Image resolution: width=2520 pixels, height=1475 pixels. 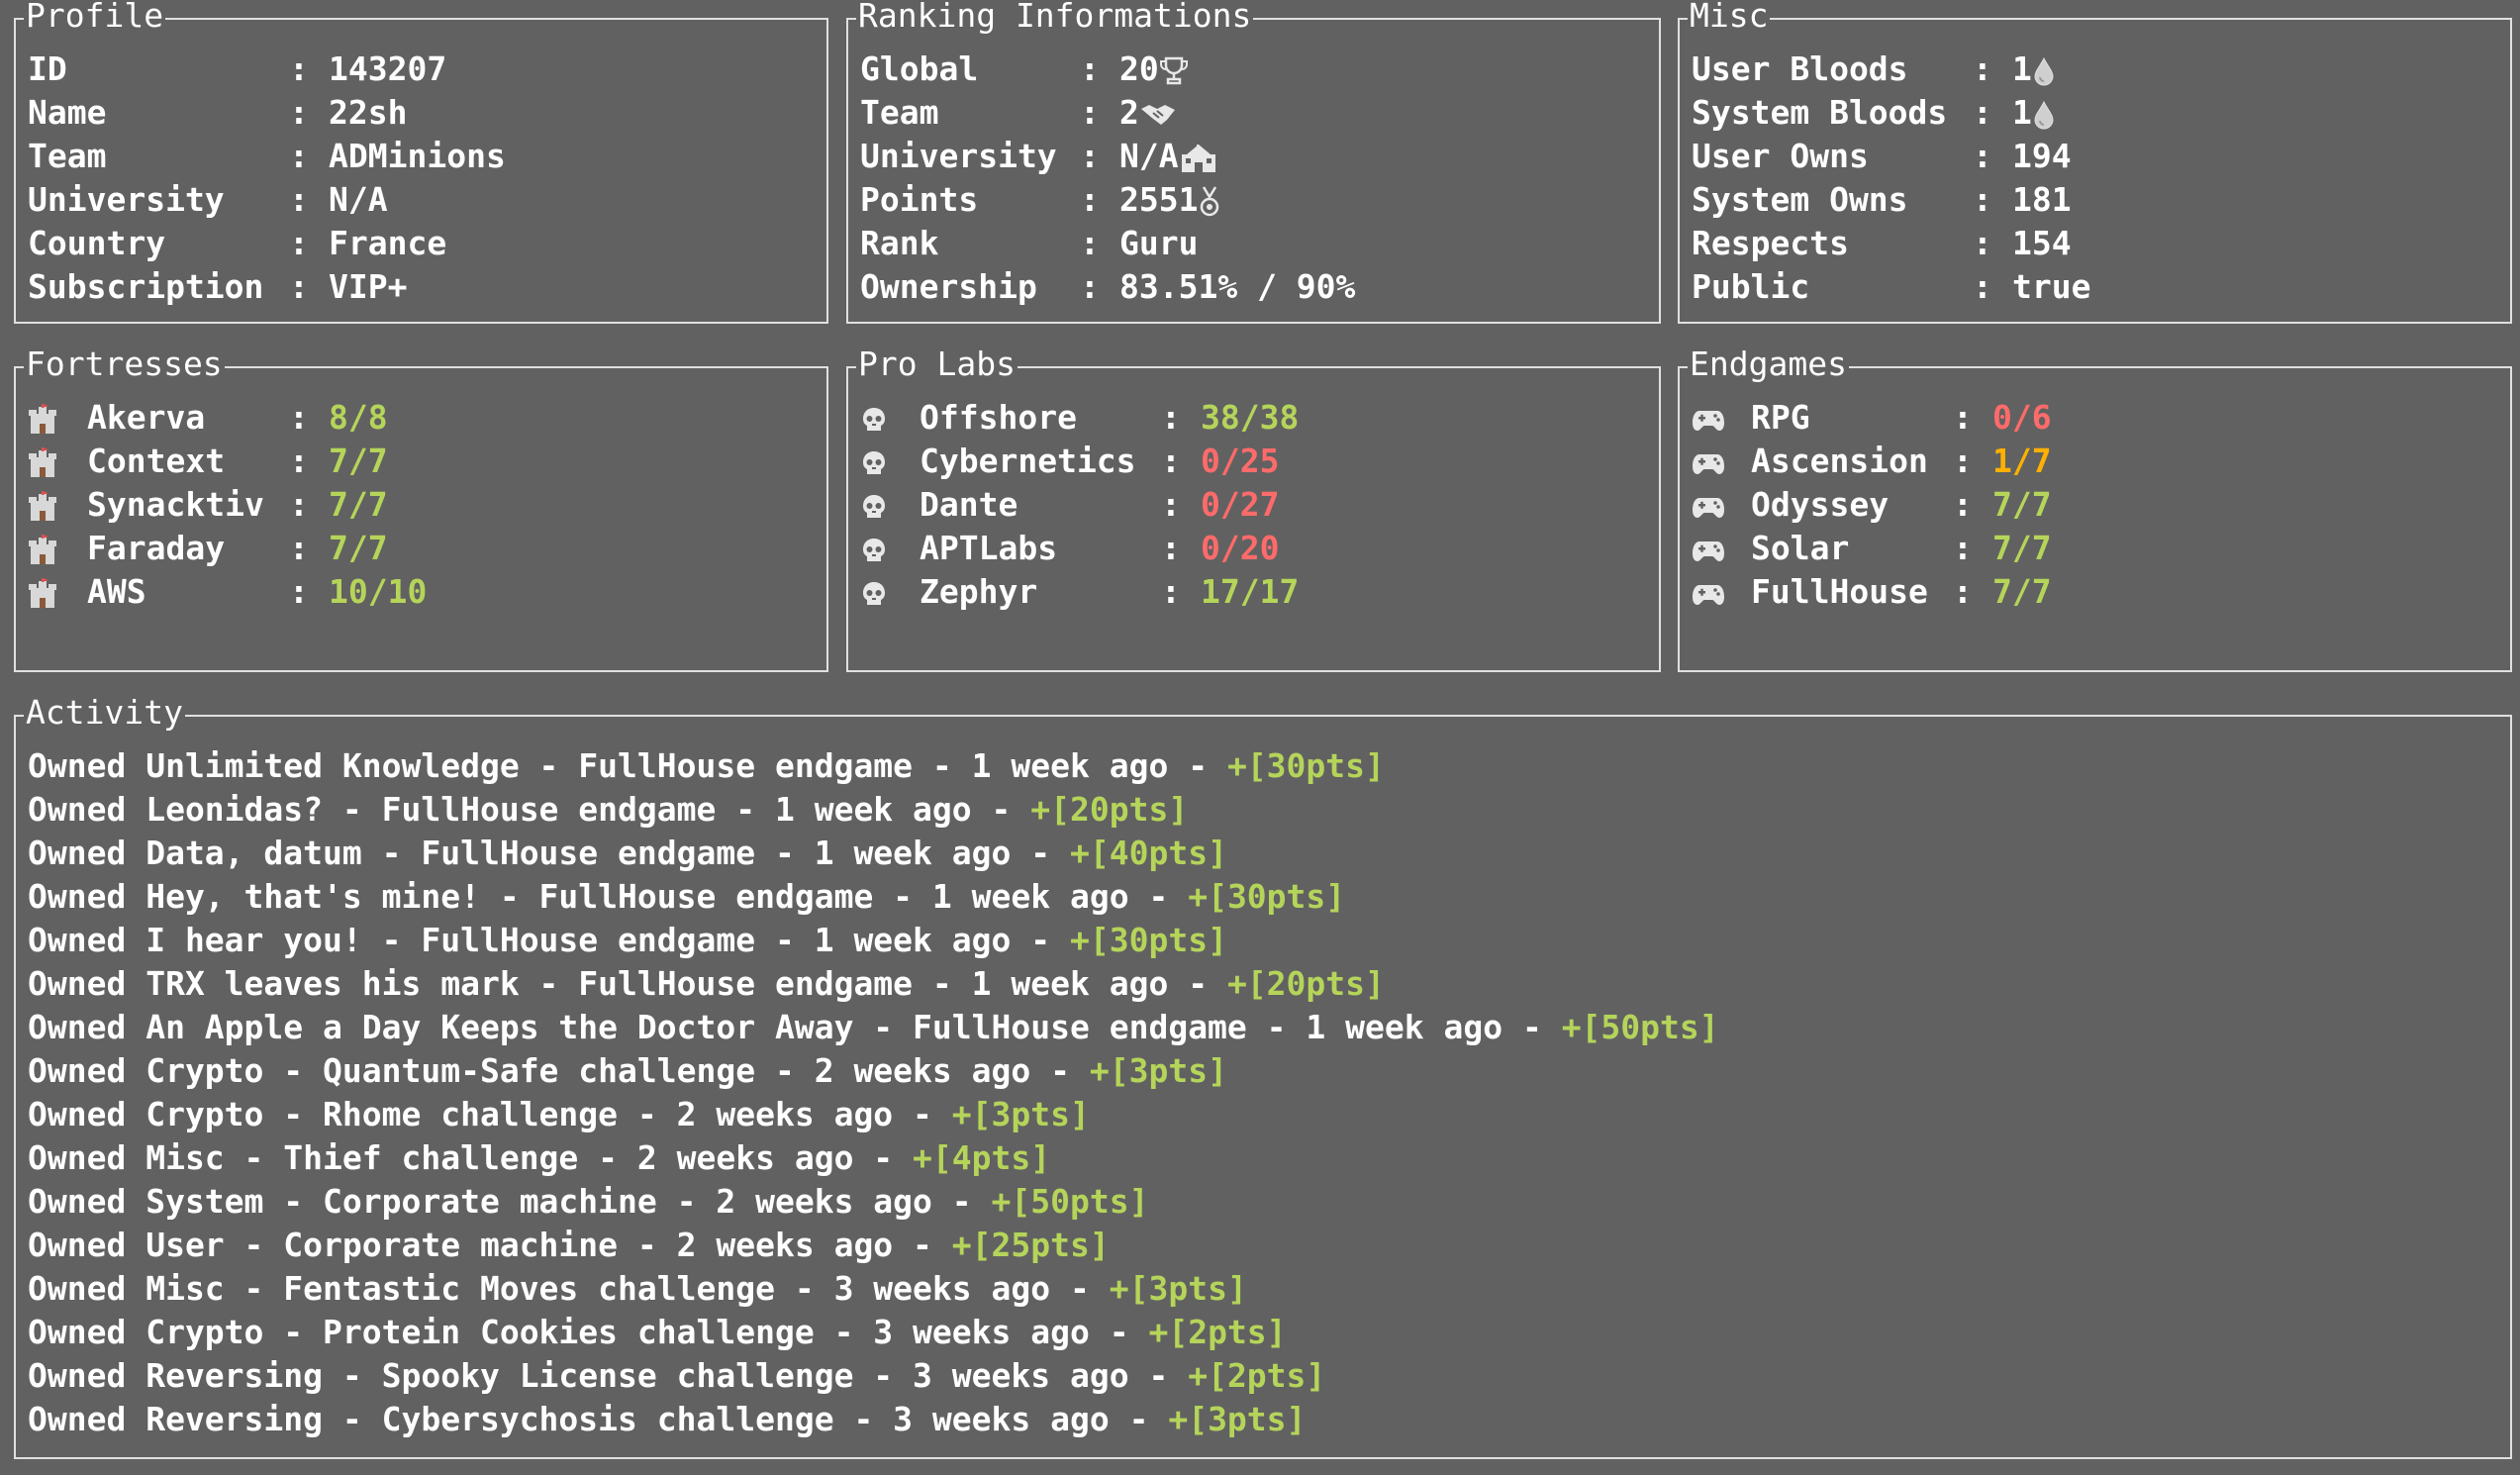 I want to click on panel-title: Activity, so click(x=104, y=713).